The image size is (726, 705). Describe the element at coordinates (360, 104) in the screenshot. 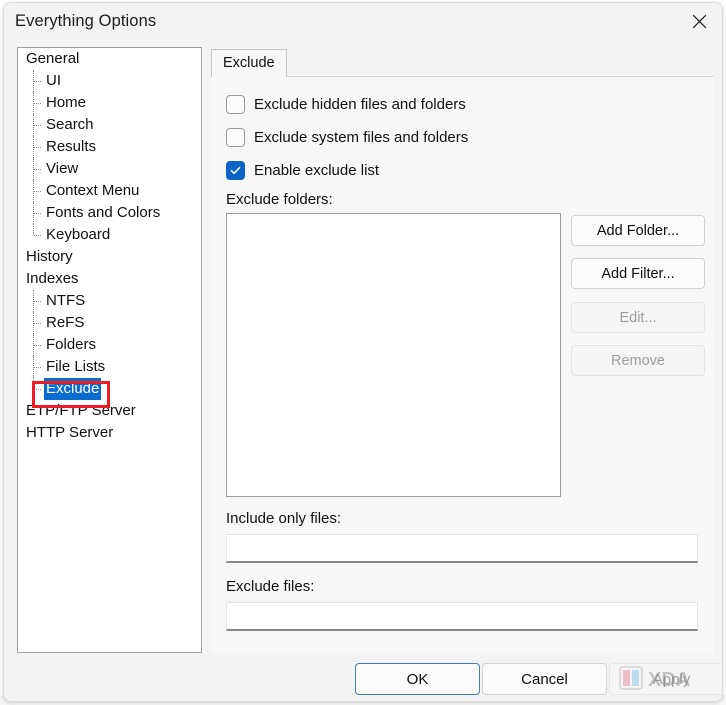

I see `checkbox-label-exclude-hidden: Exclude hidden files and folders` at that location.